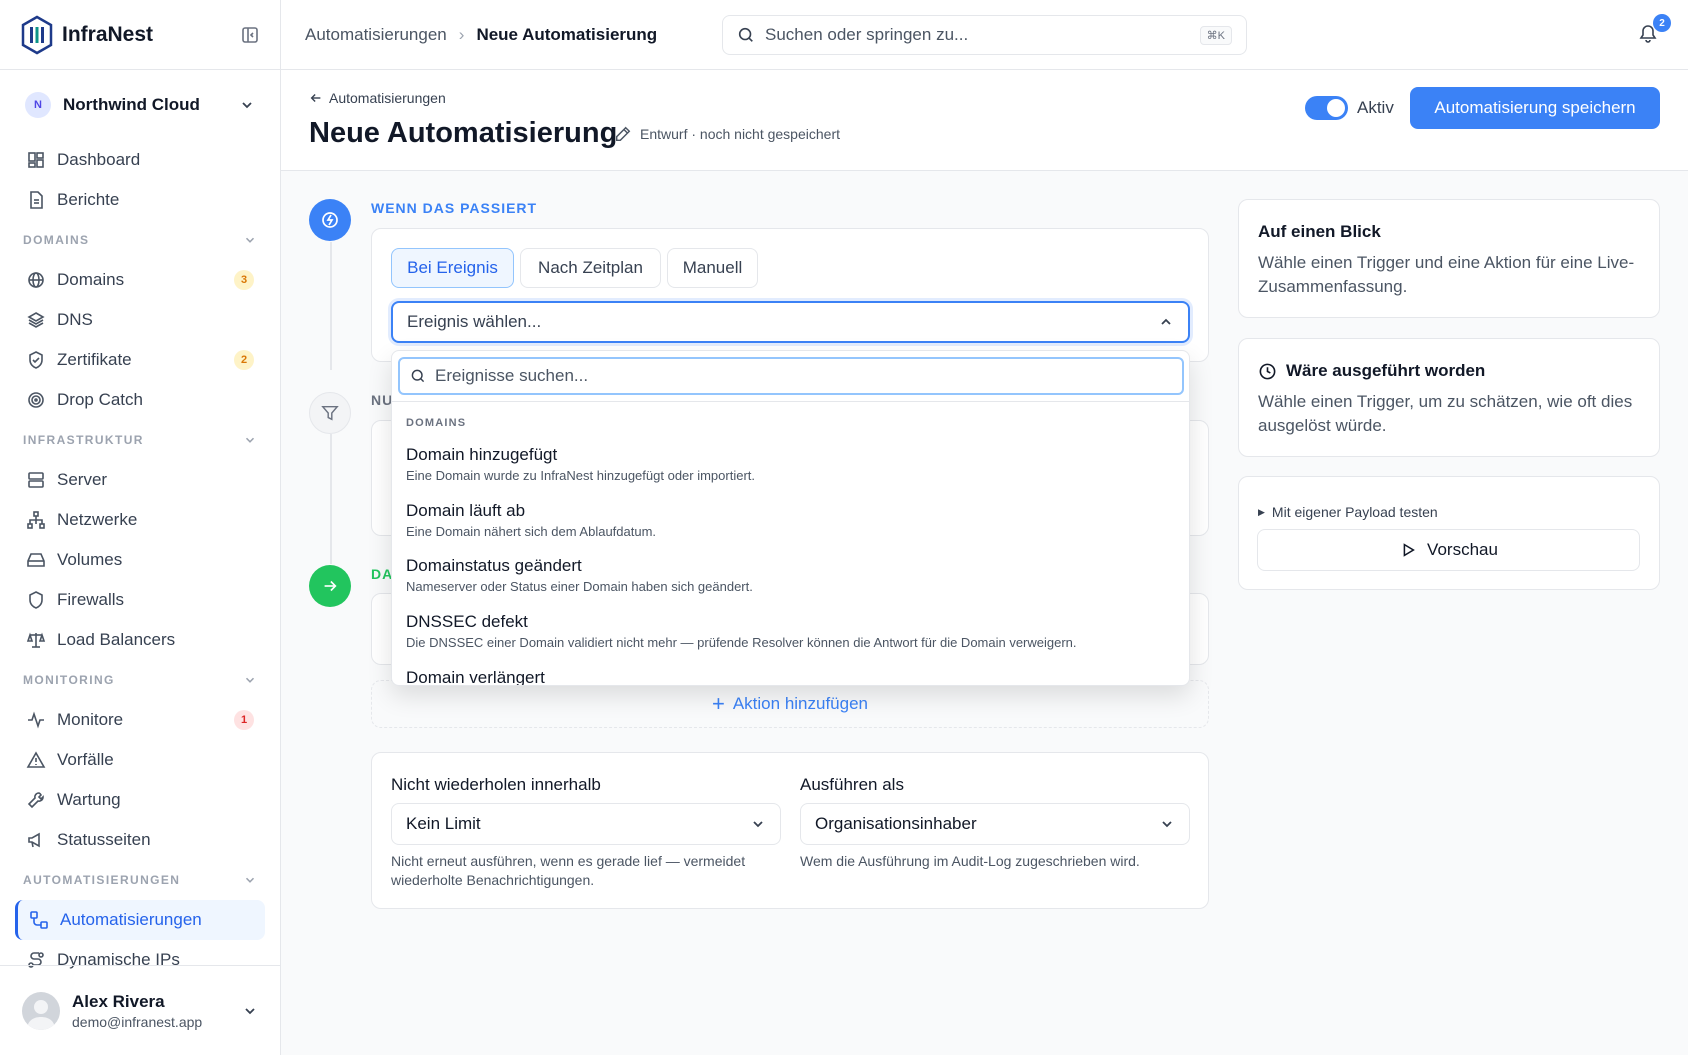  Describe the element at coordinates (1662, 23) in the screenshot. I see `notification-count: 2` at that location.